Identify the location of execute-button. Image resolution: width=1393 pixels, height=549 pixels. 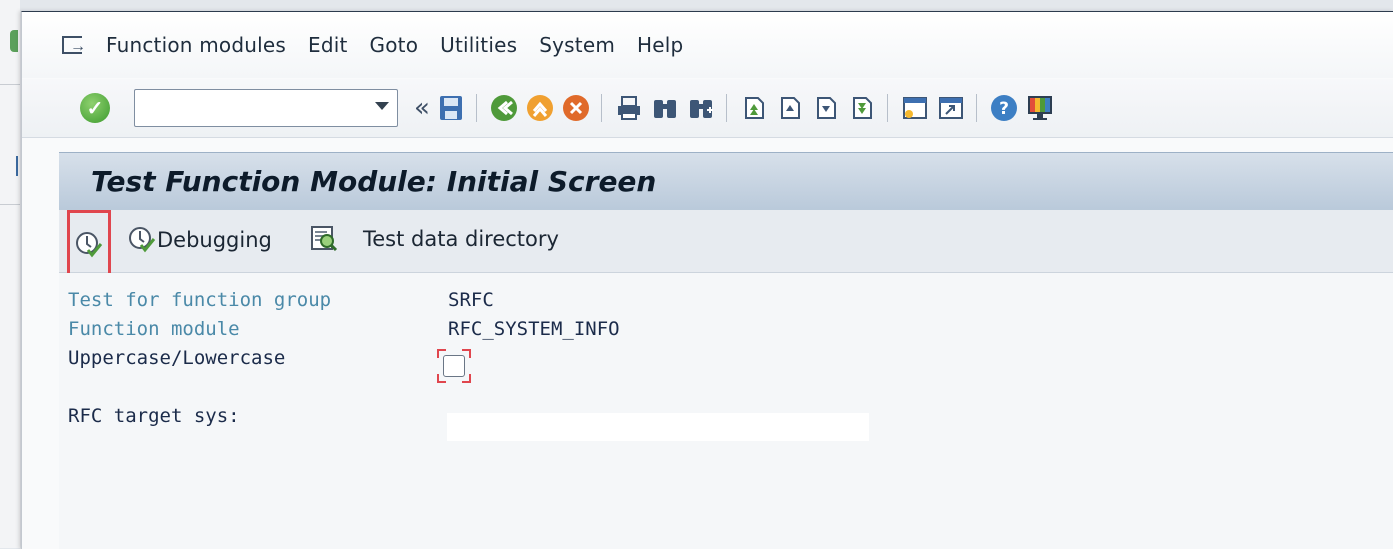
(89, 245).